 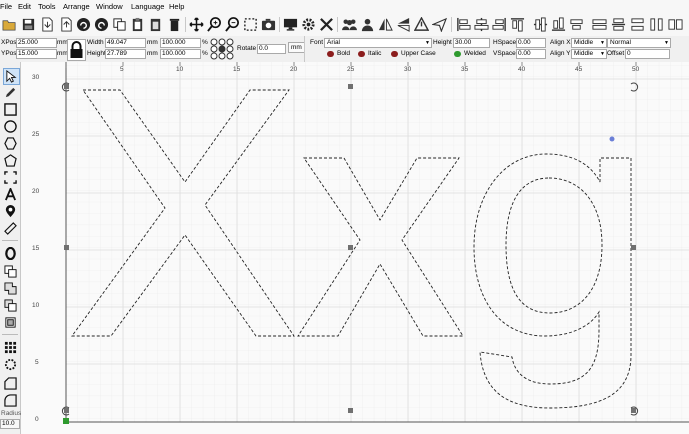 I want to click on measure-tool, so click(x=10, y=228).